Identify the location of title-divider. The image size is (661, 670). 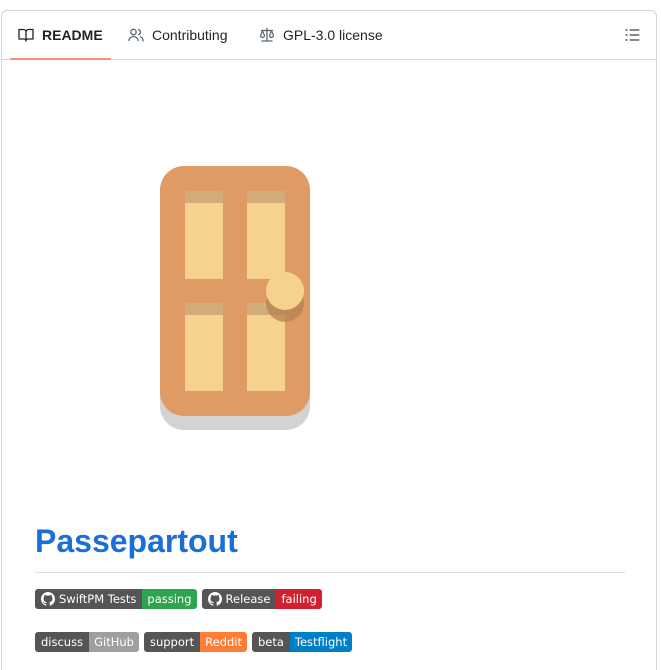
(330, 572).